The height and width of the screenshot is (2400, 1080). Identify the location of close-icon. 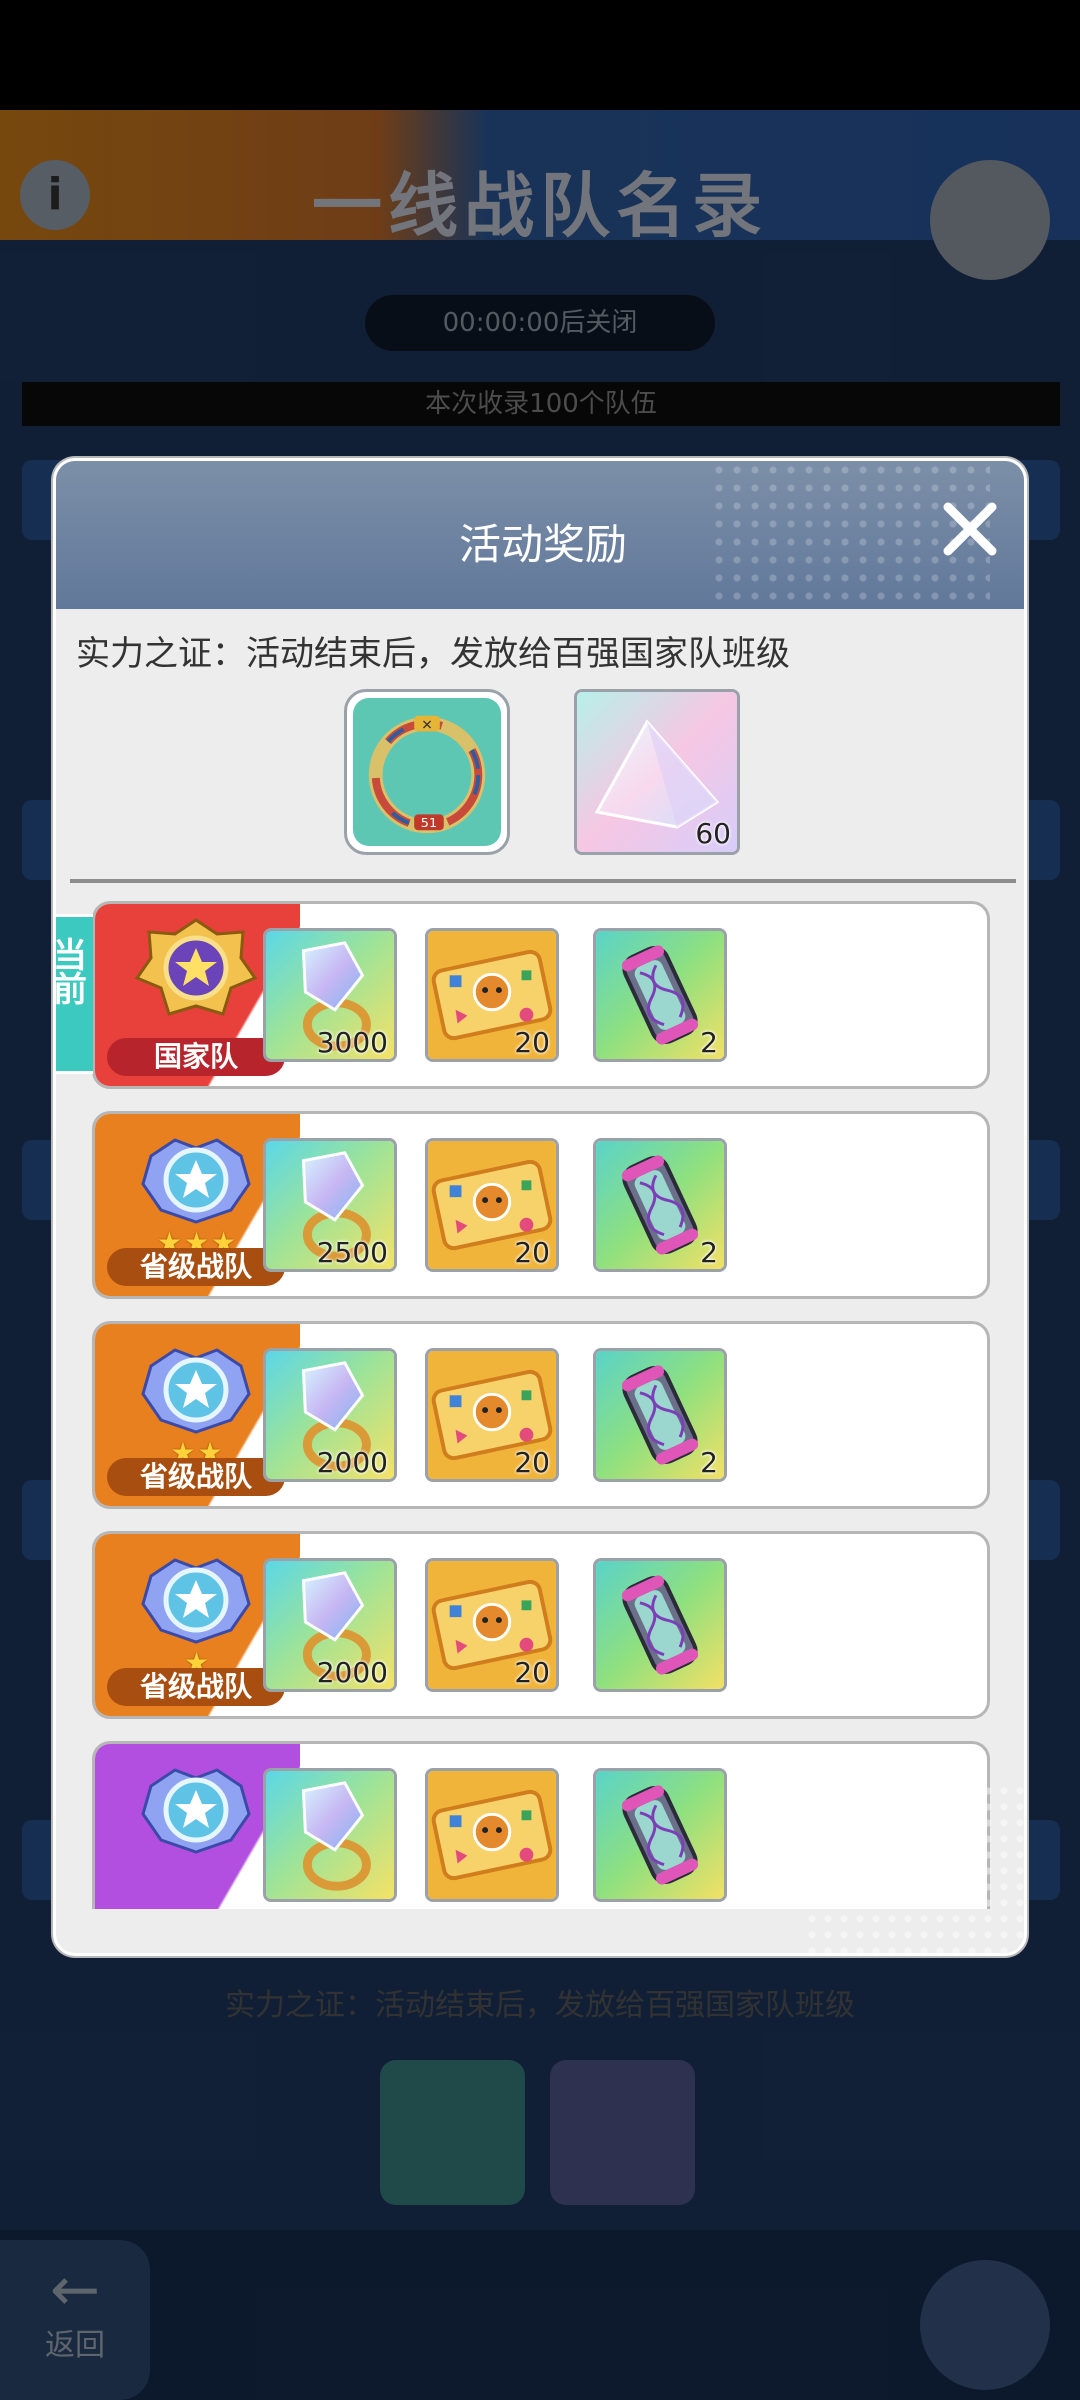
(970, 529).